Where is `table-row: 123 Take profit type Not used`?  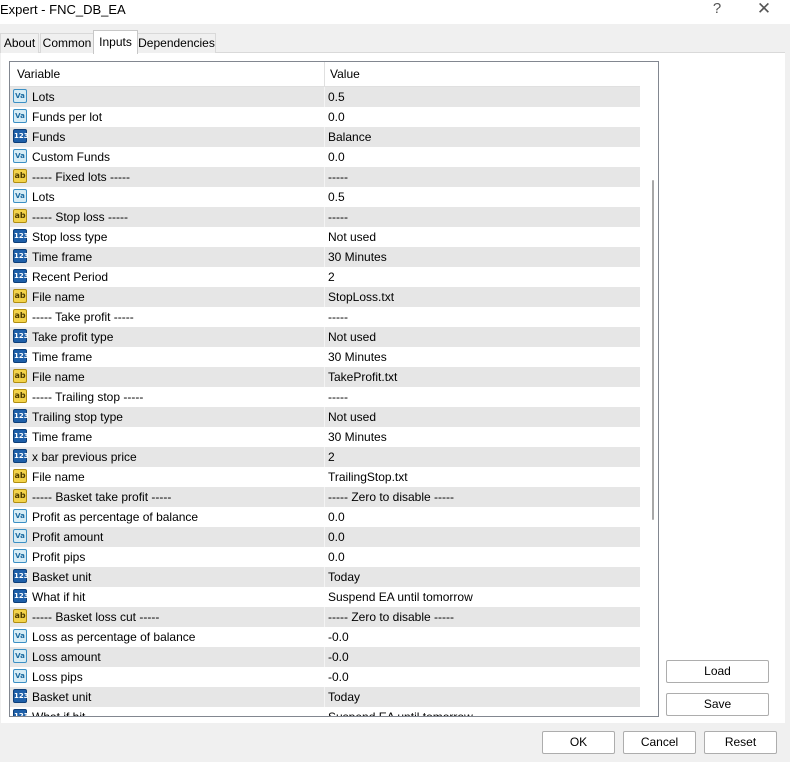 table-row: 123 Take profit type Not used is located at coordinates (325, 337).